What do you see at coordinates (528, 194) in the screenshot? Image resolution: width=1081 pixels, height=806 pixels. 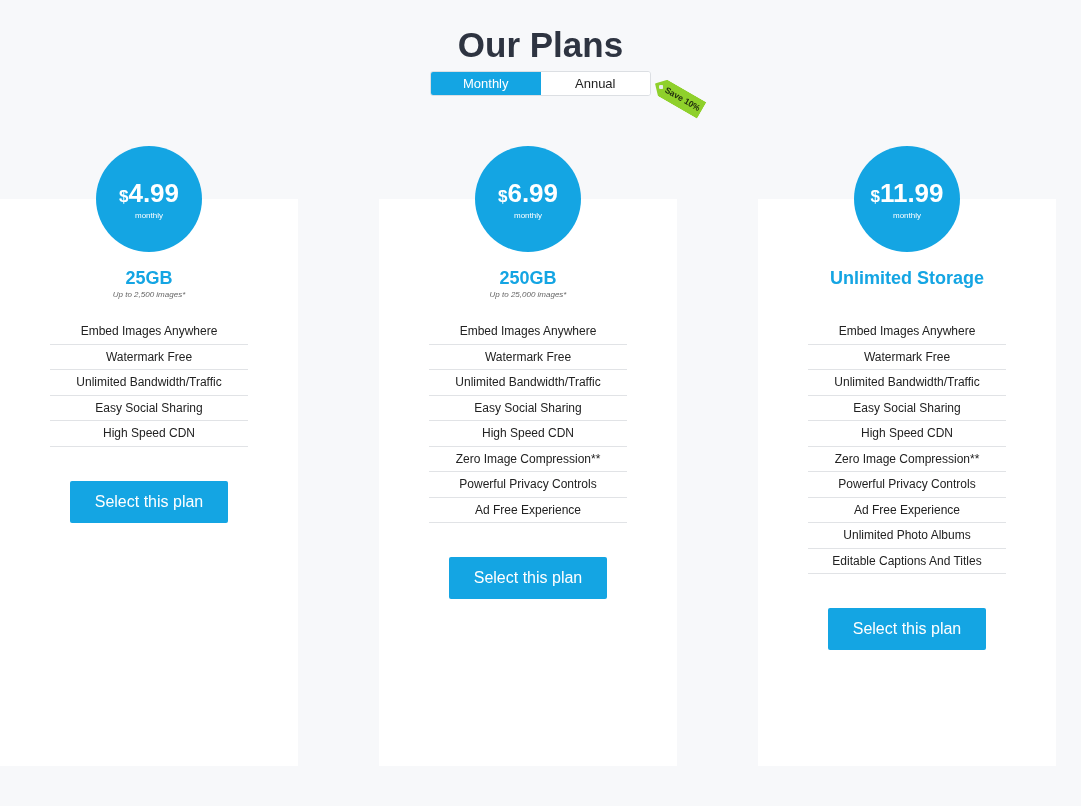 I see `price-text: $6.99` at bounding box center [528, 194].